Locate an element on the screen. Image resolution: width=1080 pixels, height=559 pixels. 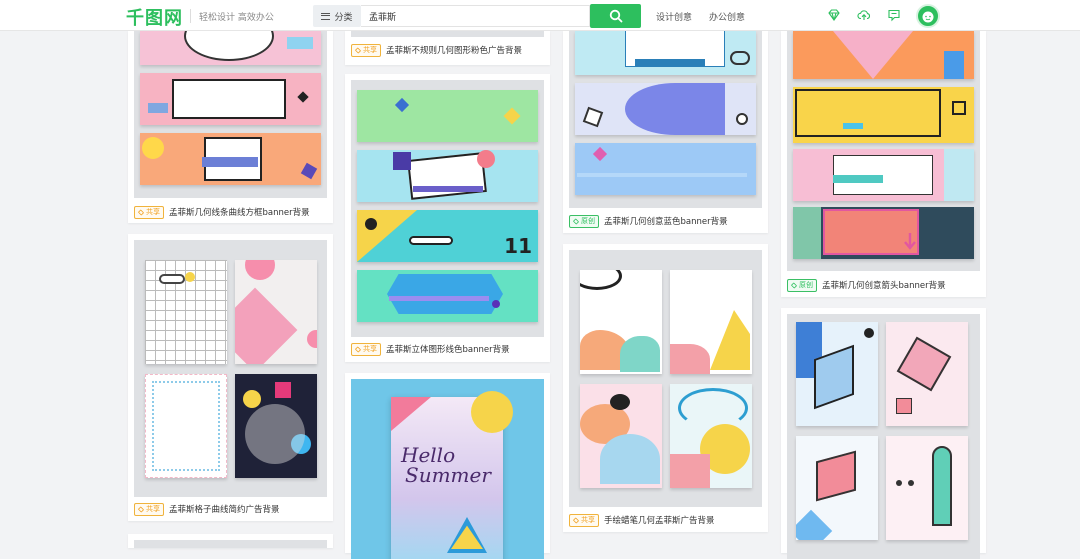
category-button: 分类 is located at coordinates (337, 16).